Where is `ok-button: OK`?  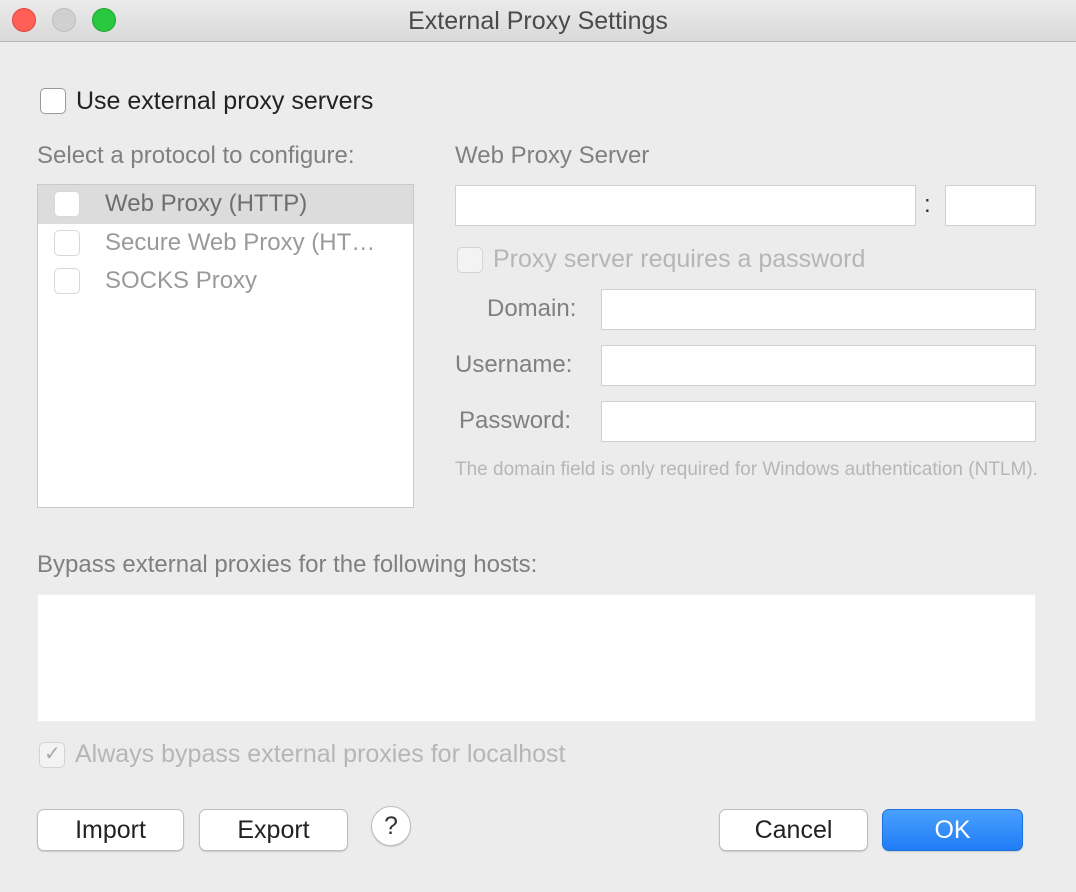 ok-button: OK is located at coordinates (952, 830).